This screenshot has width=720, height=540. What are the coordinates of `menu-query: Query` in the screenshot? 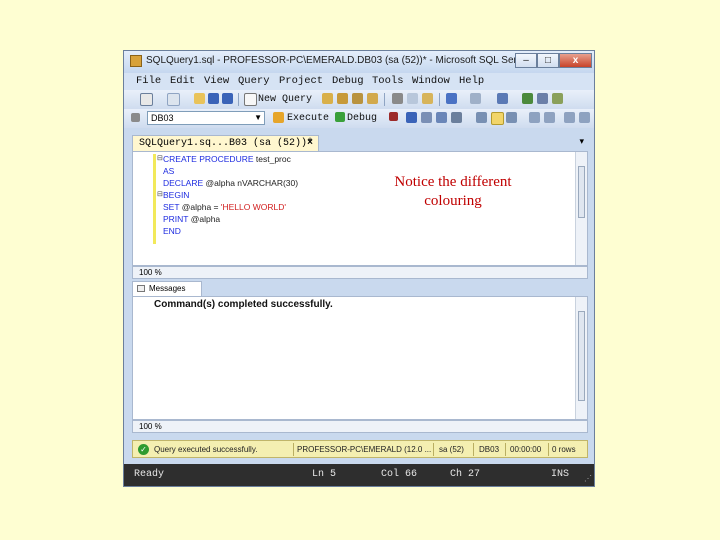 It's located at (254, 81).